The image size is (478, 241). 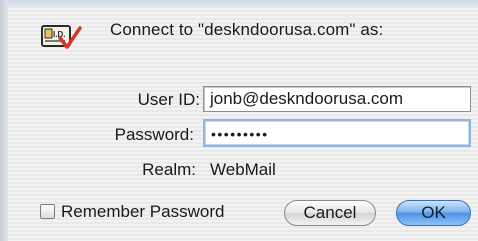 I want to click on cancel-button: Cancel, so click(x=330, y=213).